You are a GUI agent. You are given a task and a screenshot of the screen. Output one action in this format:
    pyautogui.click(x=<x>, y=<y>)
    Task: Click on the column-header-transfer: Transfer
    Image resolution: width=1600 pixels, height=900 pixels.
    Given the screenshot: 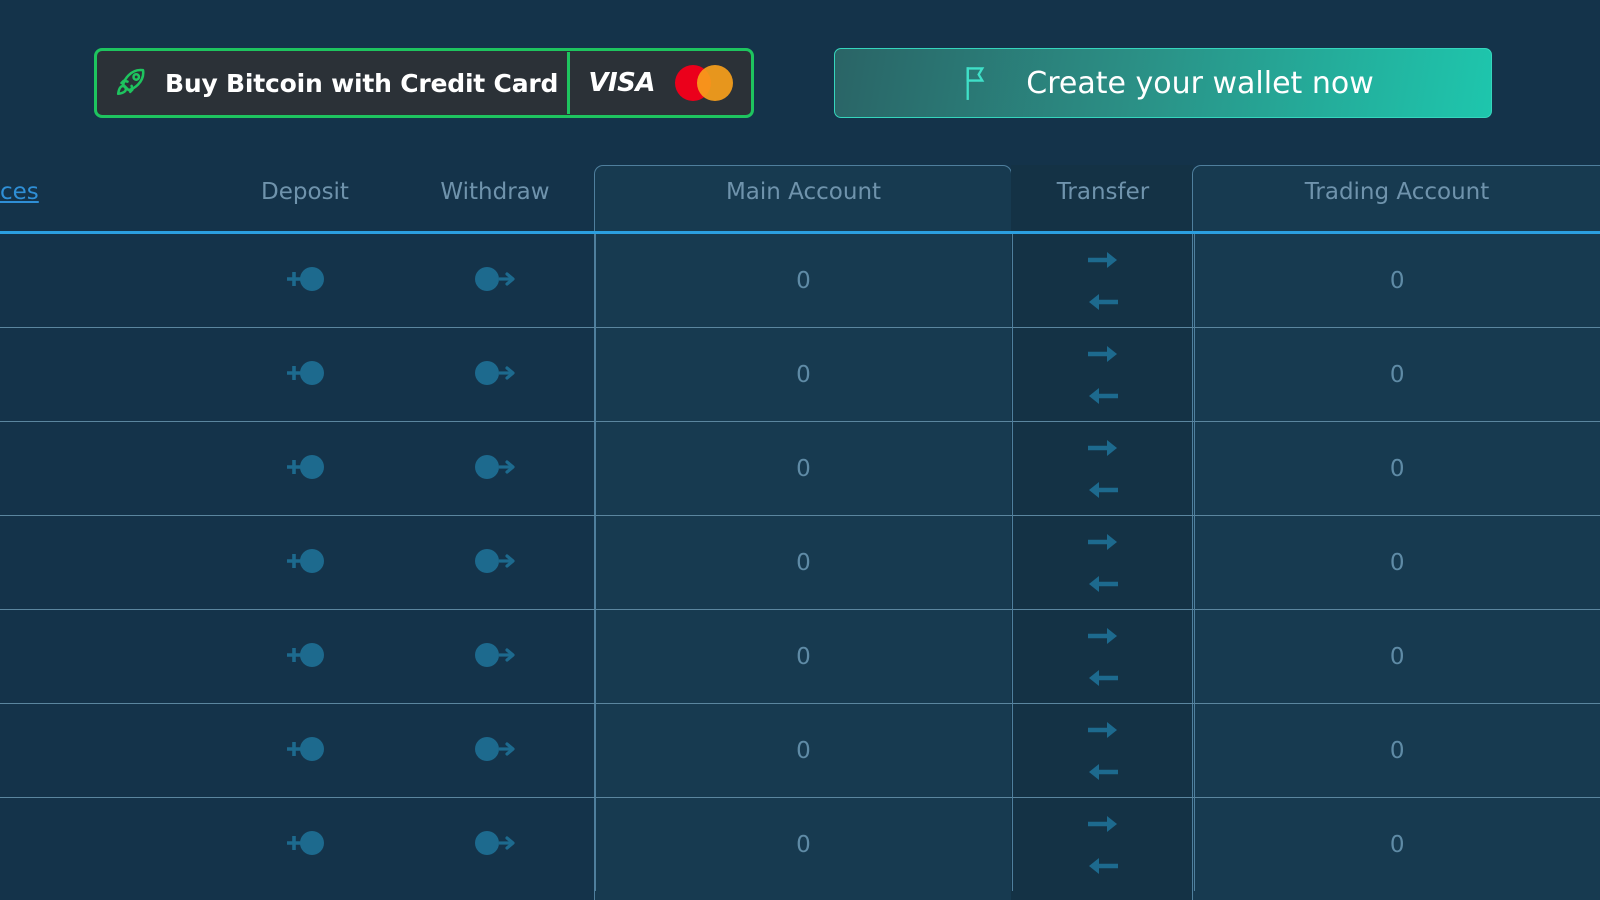 What is the action you would take?
    pyautogui.click(x=1103, y=192)
    